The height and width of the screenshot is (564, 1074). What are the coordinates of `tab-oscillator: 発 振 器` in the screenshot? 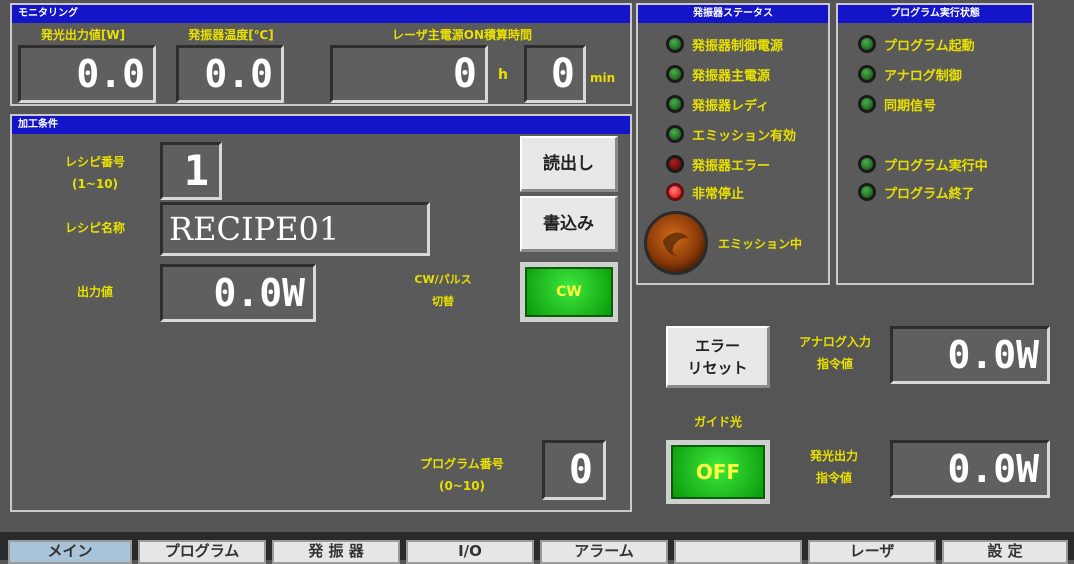 It's located at (336, 552).